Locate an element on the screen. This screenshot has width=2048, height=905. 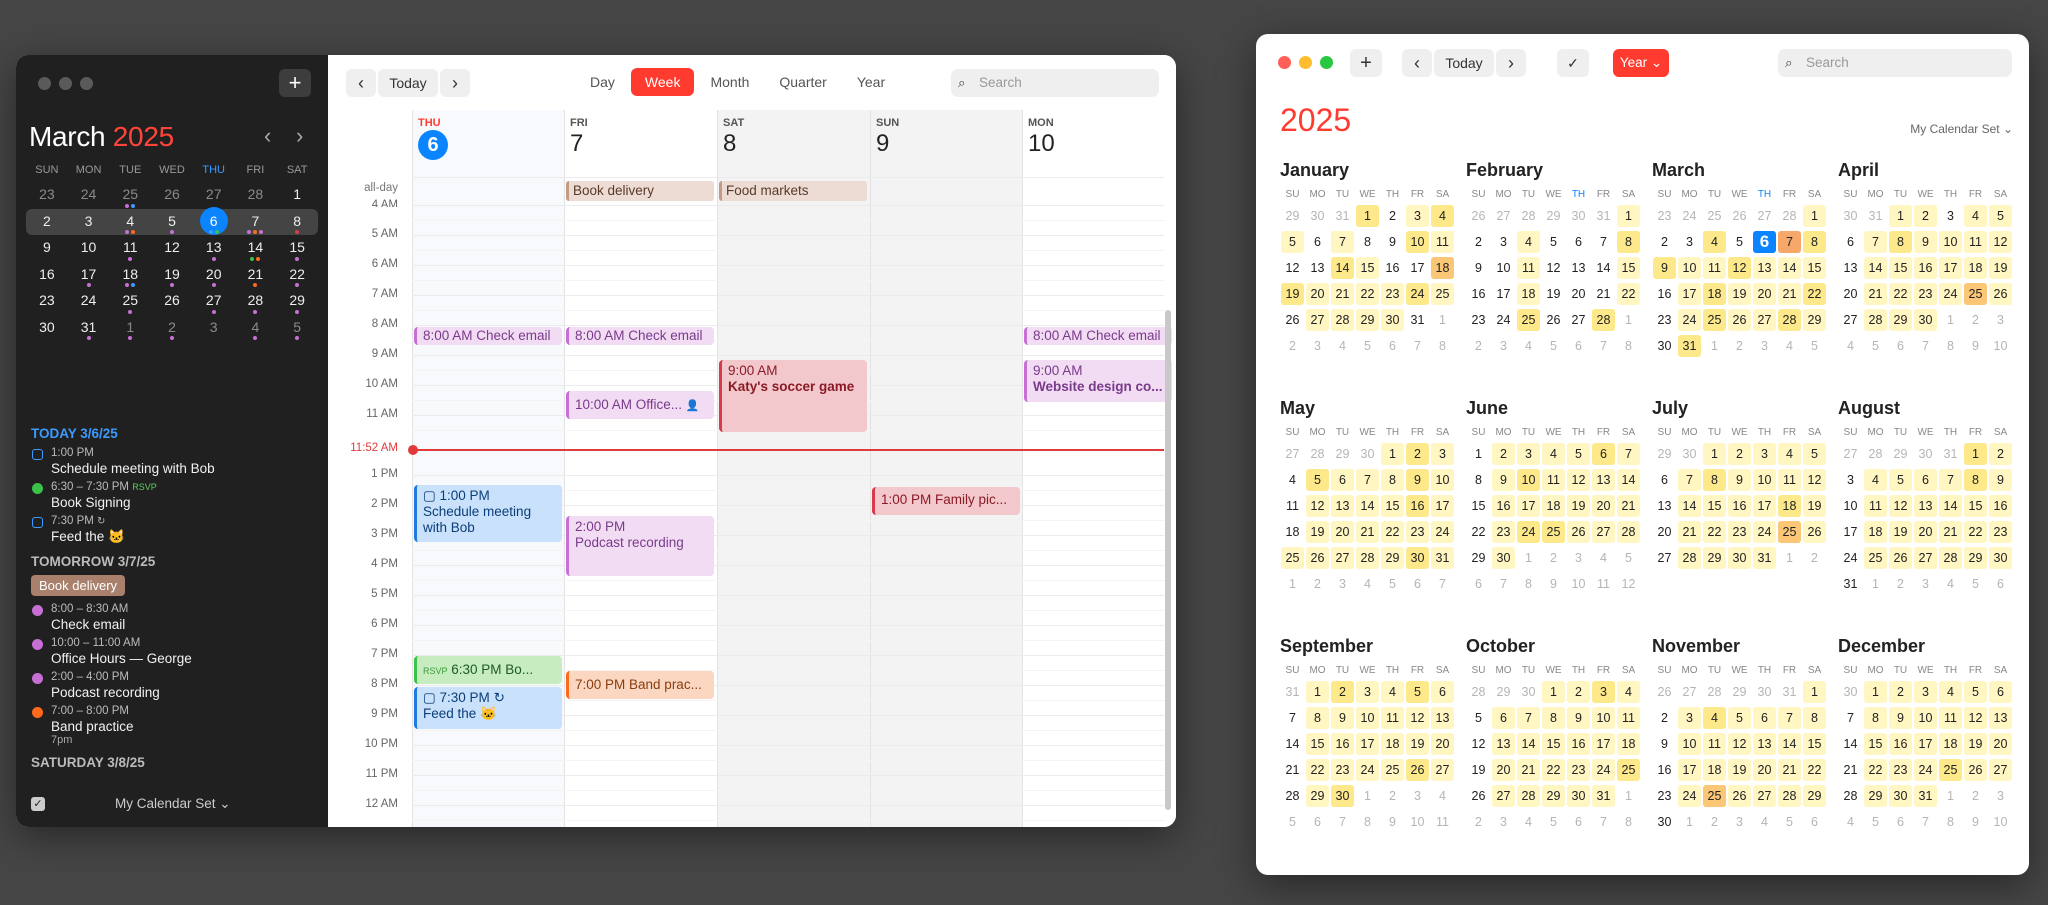
year-day-outside: 31 is located at coordinates (1342, 216).